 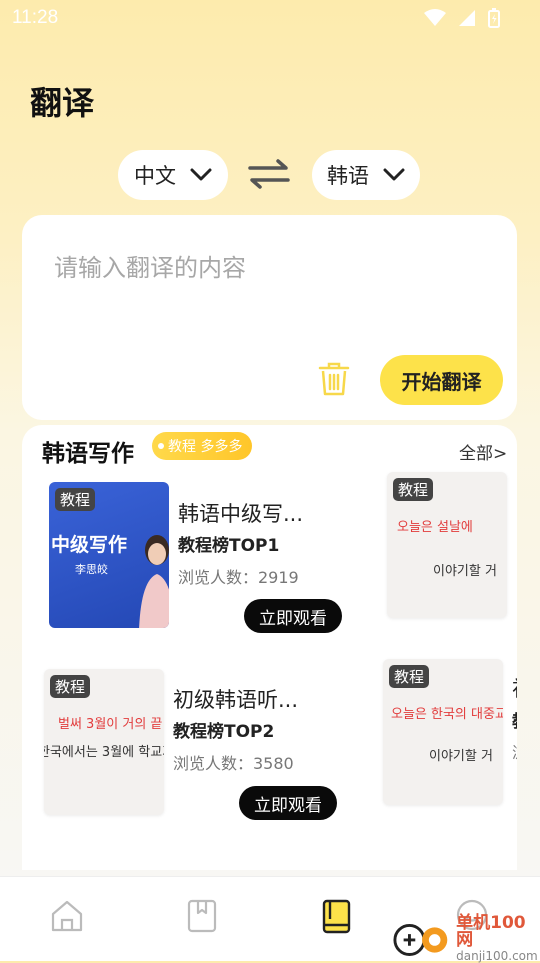 What do you see at coordinates (224, 732) in the screenshot?
I see `course-rank: 教程榜TOP2` at bounding box center [224, 732].